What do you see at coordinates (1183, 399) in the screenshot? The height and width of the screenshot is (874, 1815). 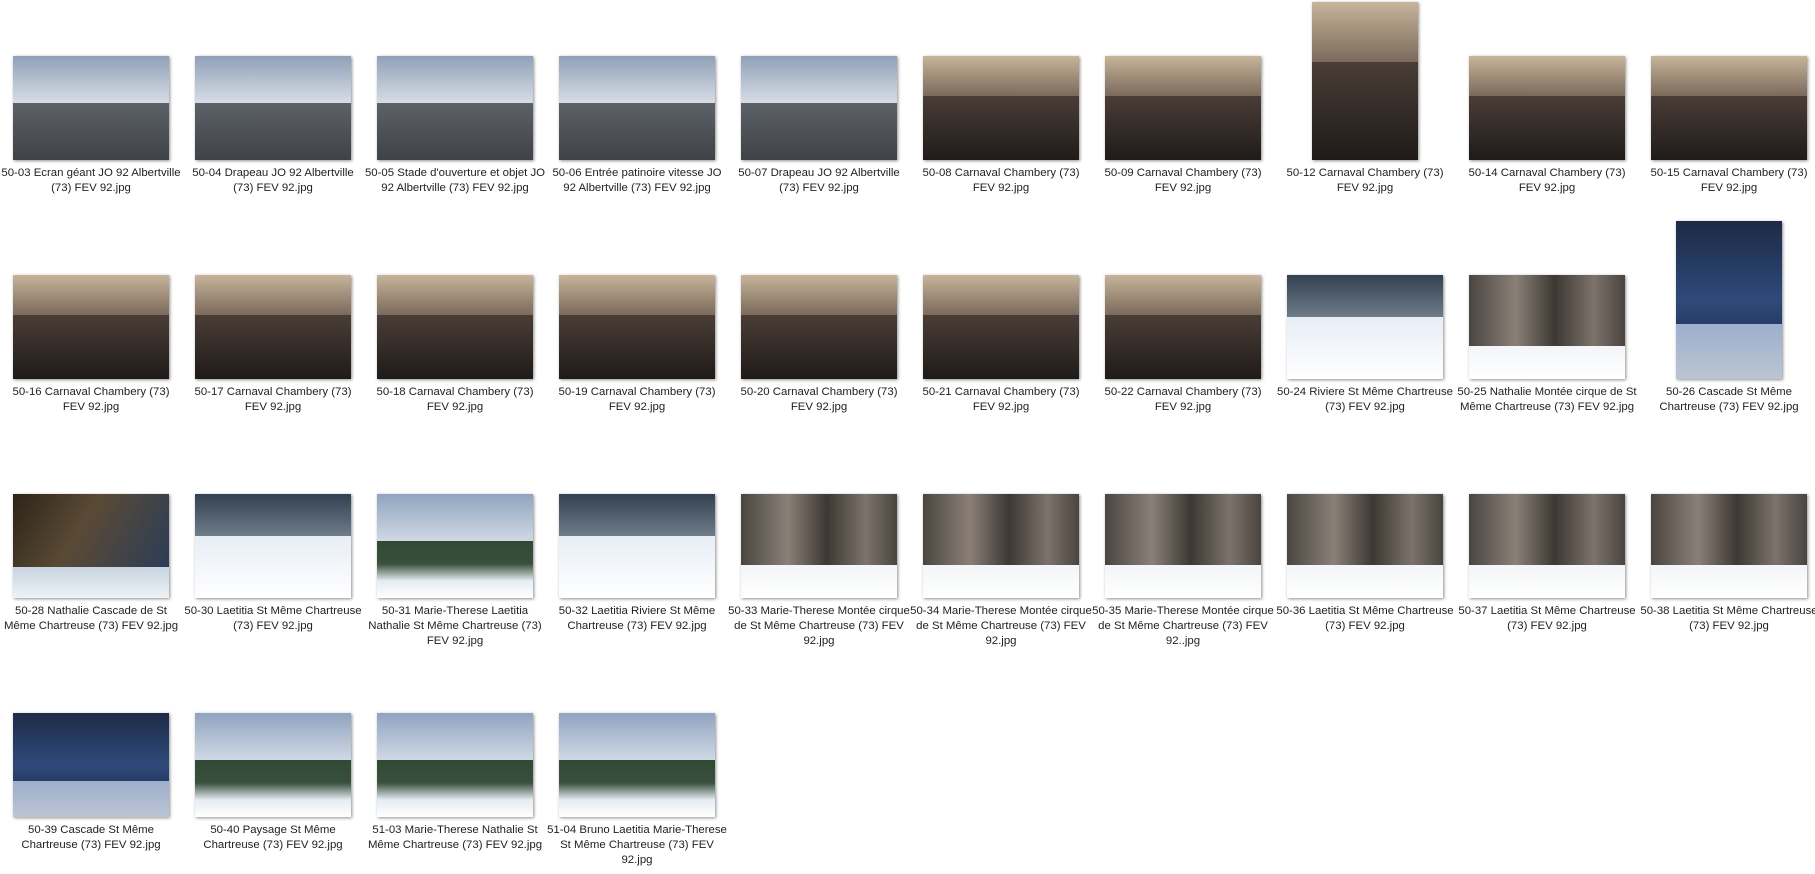 I see `file-name-label: 50-22 Carnaval Chambery (73) FEV 92.jpg` at bounding box center [1183, 399].